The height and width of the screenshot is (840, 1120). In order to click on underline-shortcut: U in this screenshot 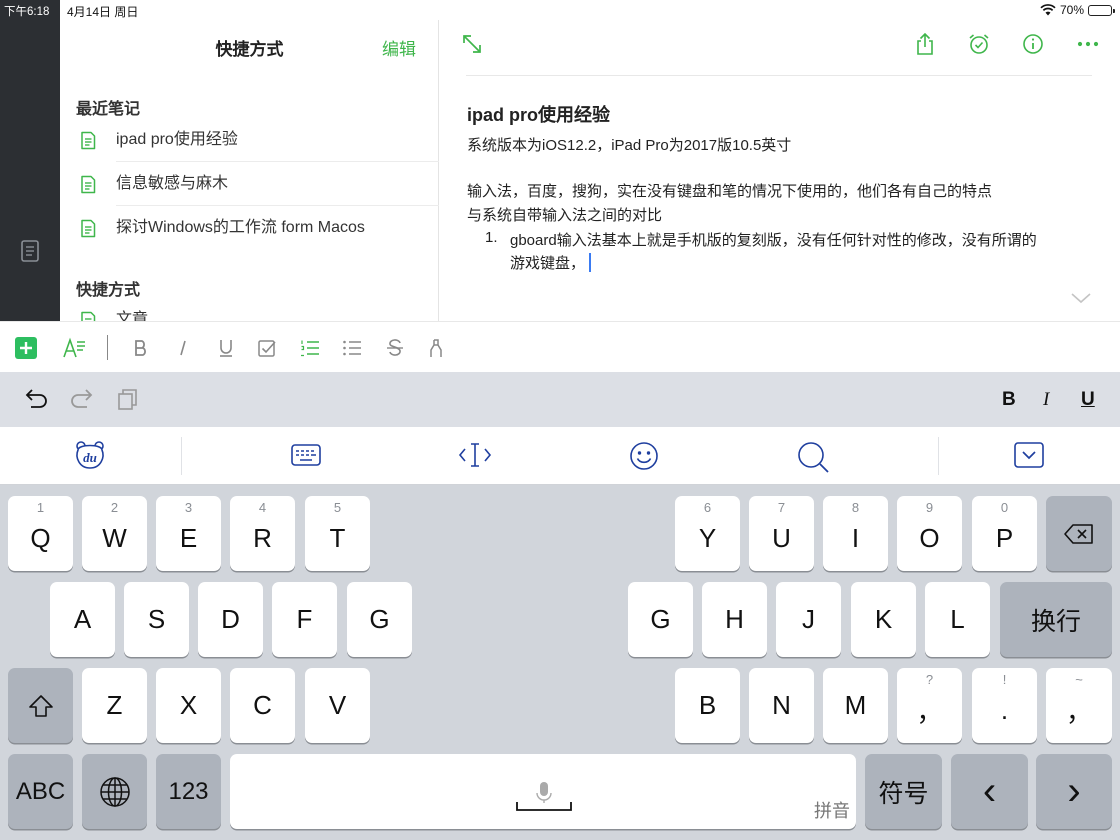, I will do `click(1088, 400)`.